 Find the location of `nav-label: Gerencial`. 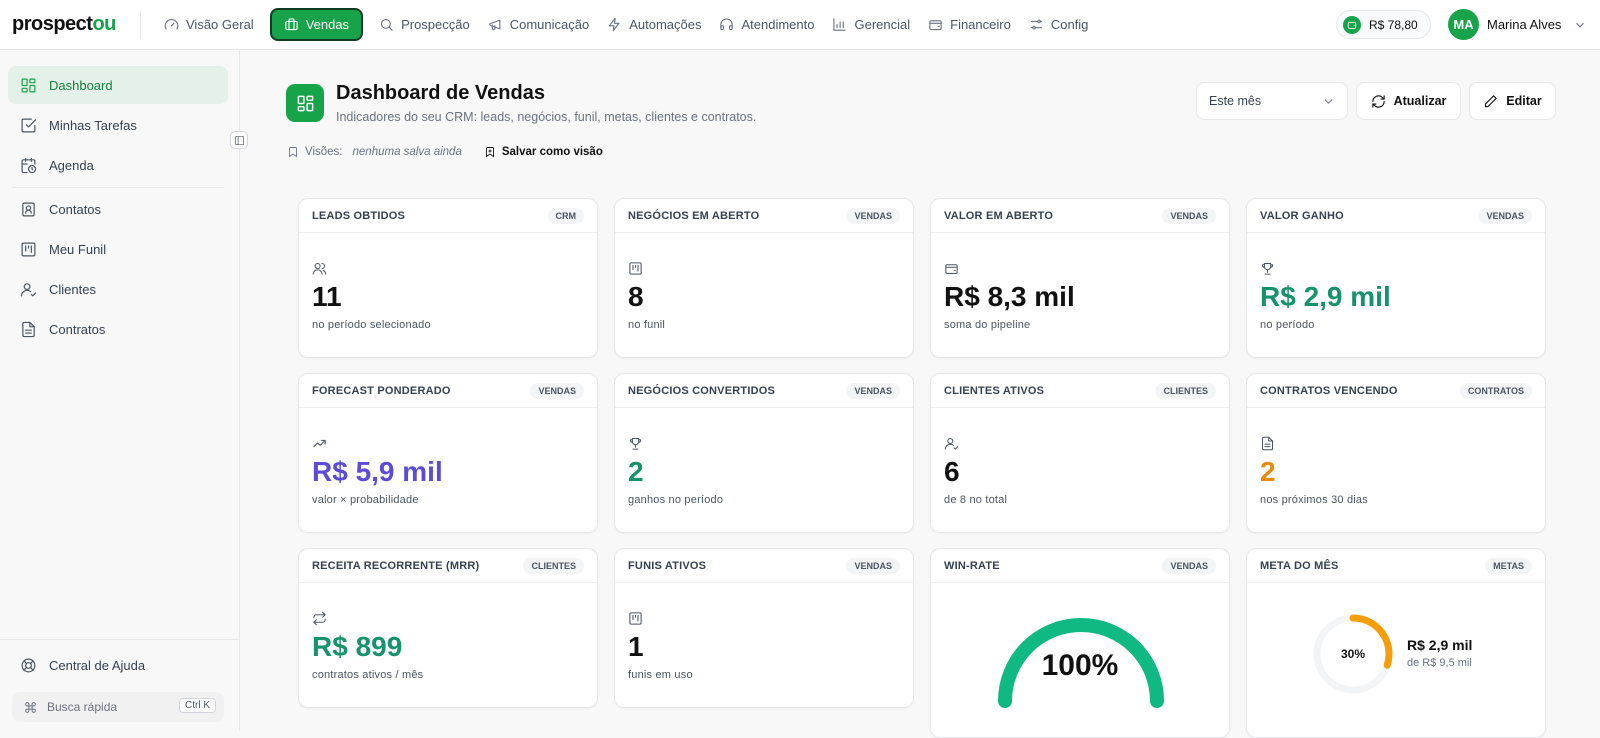

nav-label: Gerencial is located at coordinates (882, 24).